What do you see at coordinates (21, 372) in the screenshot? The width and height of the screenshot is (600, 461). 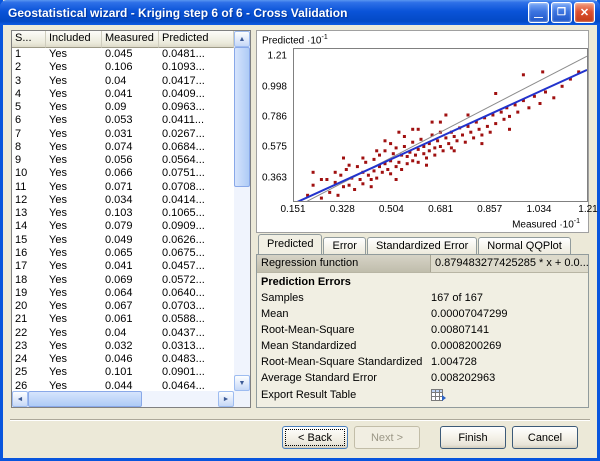 I see `table-cell: 25` at bounding box center [21, 372].